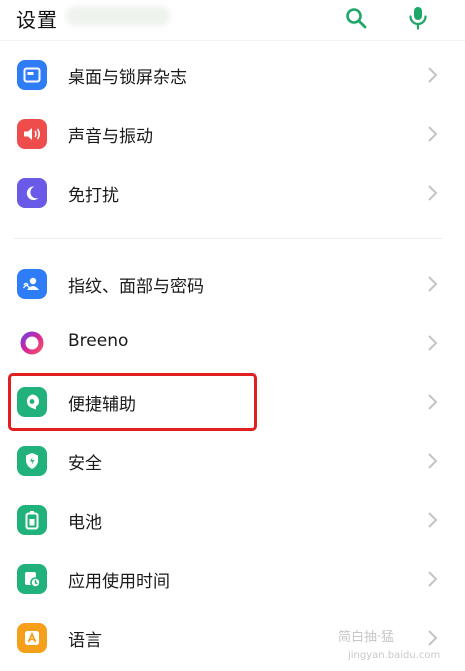 The height and width of the screenshot is (671, 465). I want to click on speaker-icon, so click(32, 134).